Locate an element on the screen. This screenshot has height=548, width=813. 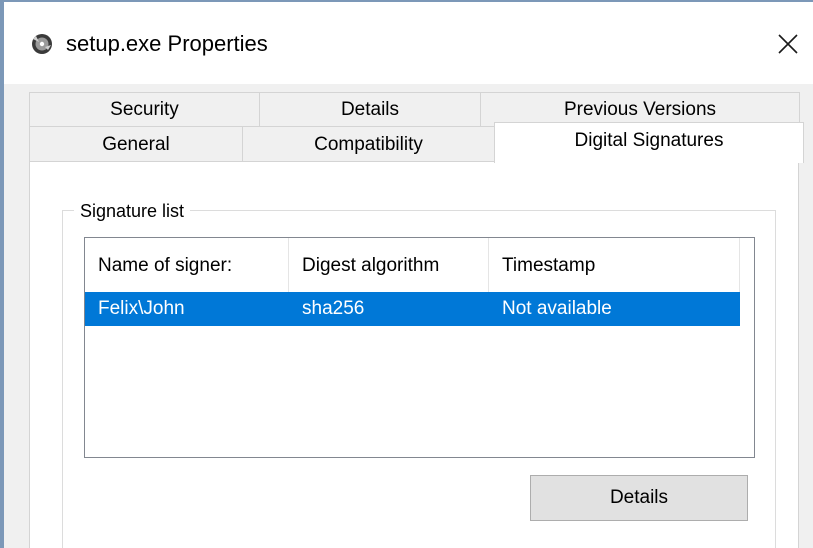
tab-label: General is located at coordinates (136, 144).